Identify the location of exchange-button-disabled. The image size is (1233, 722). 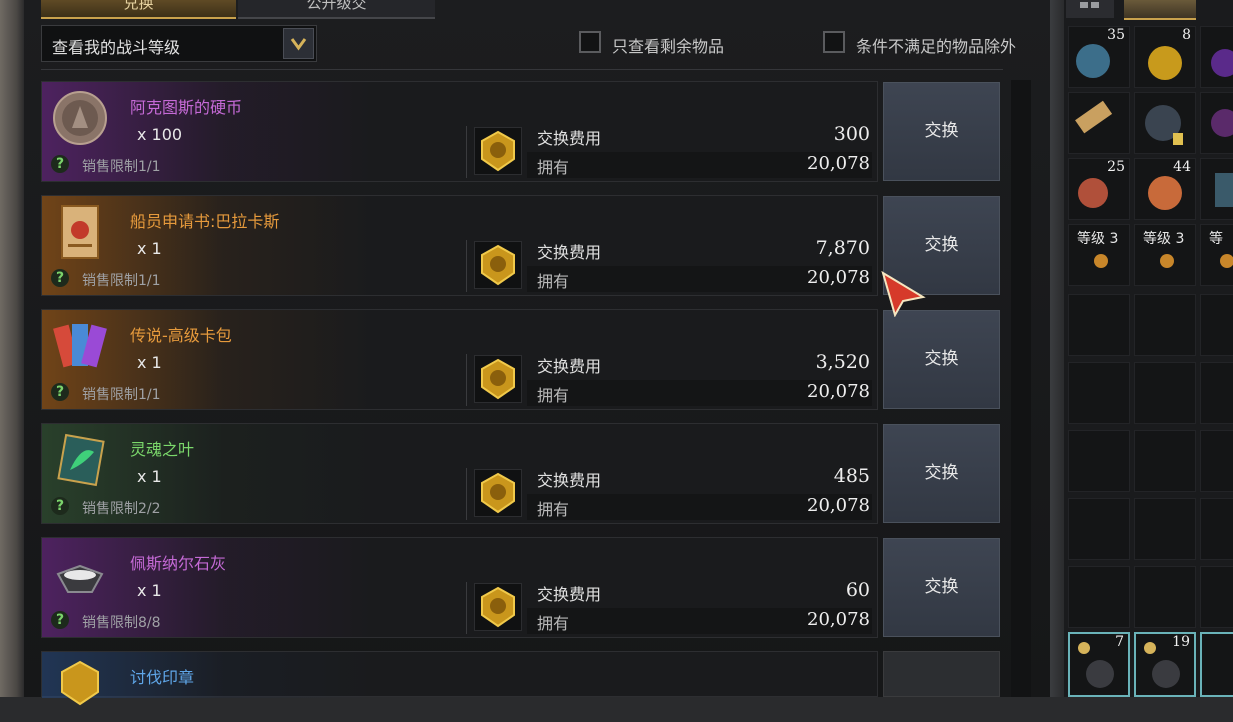
(941, 674).